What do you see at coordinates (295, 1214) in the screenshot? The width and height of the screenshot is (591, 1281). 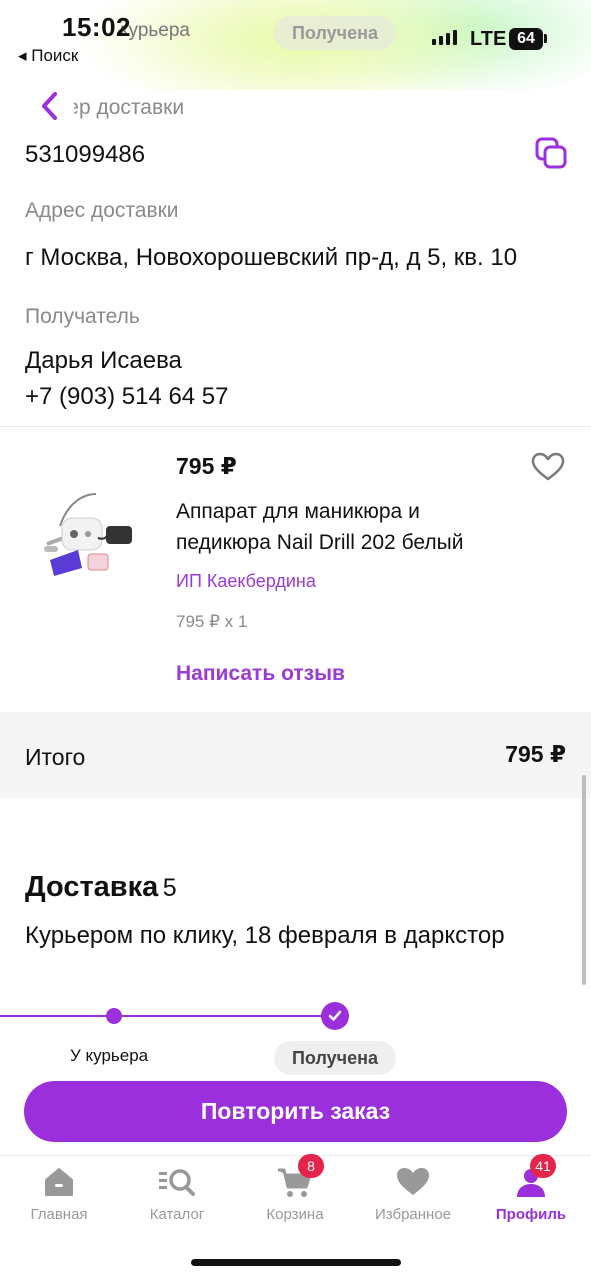 I see `tab-cart-label: Корзина` at bounding box center [295, 1214].